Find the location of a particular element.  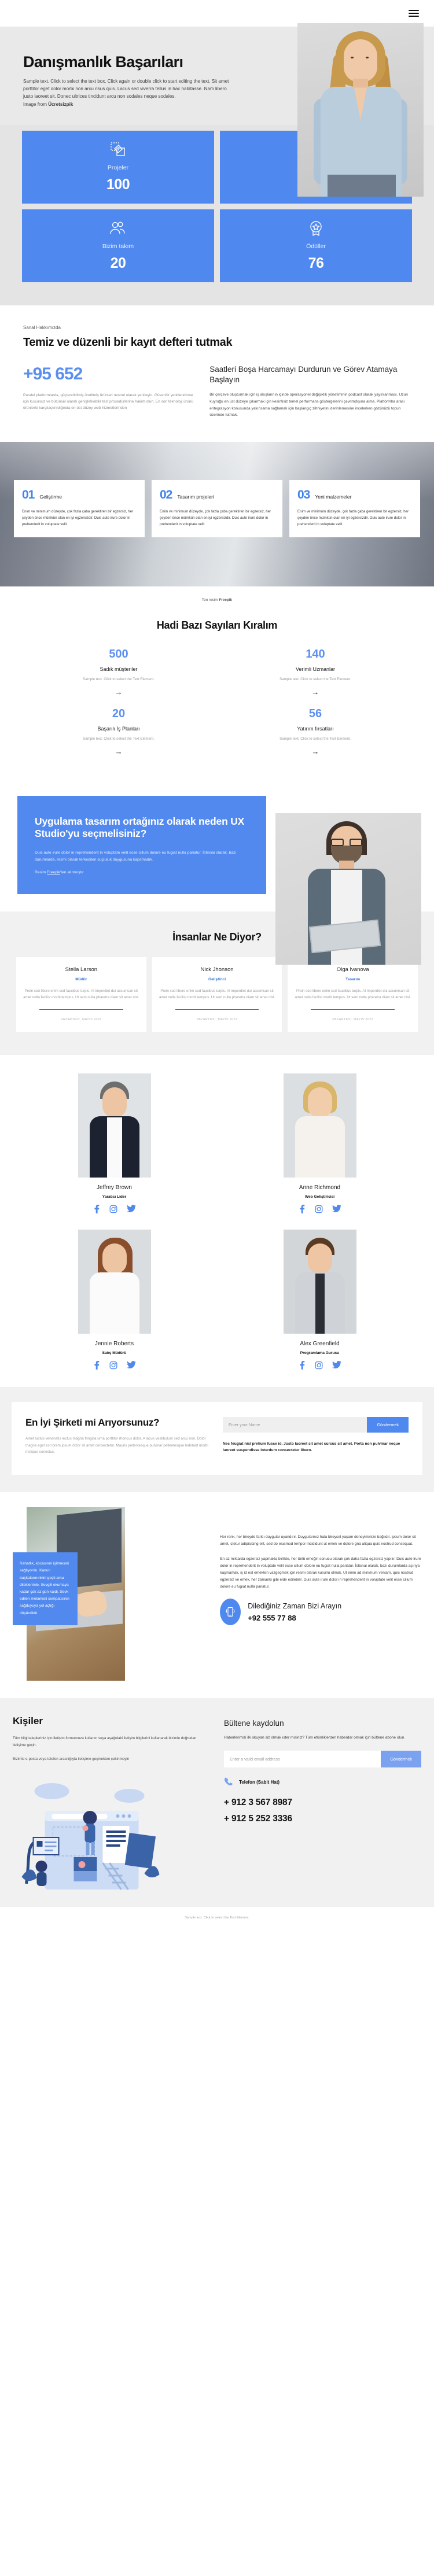

stat-tile-value: 100 is located at coordinates (118, 184).